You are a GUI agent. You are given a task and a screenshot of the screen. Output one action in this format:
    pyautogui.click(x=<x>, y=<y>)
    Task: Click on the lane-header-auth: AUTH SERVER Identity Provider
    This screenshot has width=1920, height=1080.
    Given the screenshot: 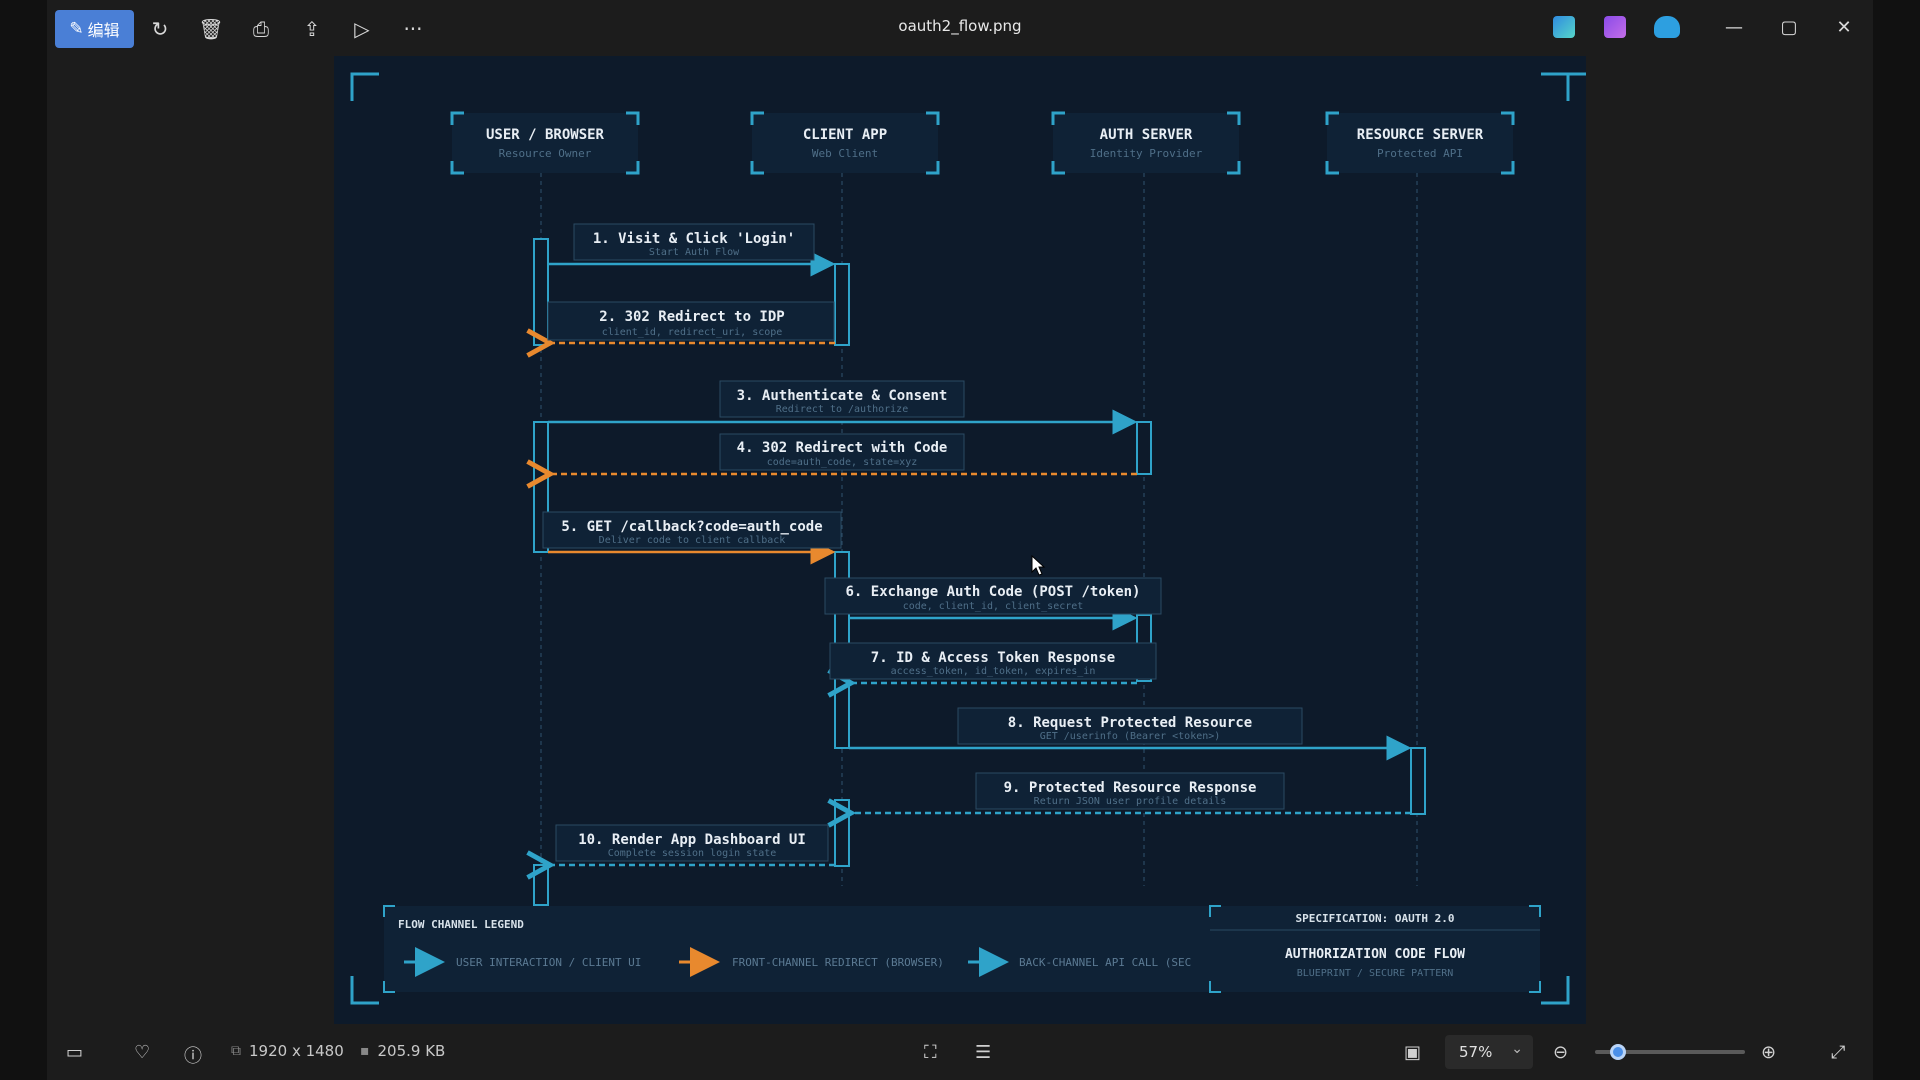 What is the action you would take?
    pyautogui.click(x=1146, y=143)
    